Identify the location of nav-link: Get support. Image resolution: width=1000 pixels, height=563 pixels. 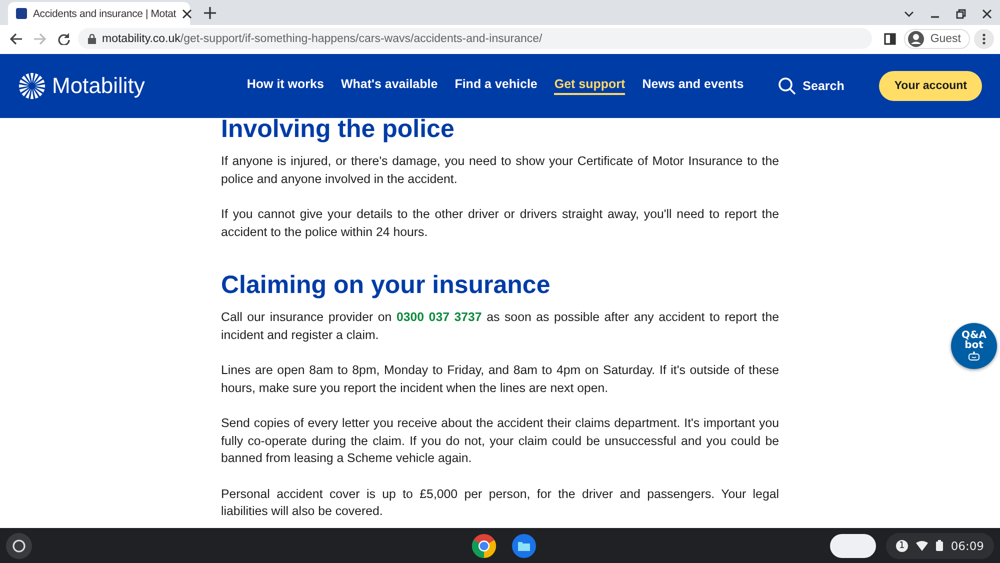
(590, 86).